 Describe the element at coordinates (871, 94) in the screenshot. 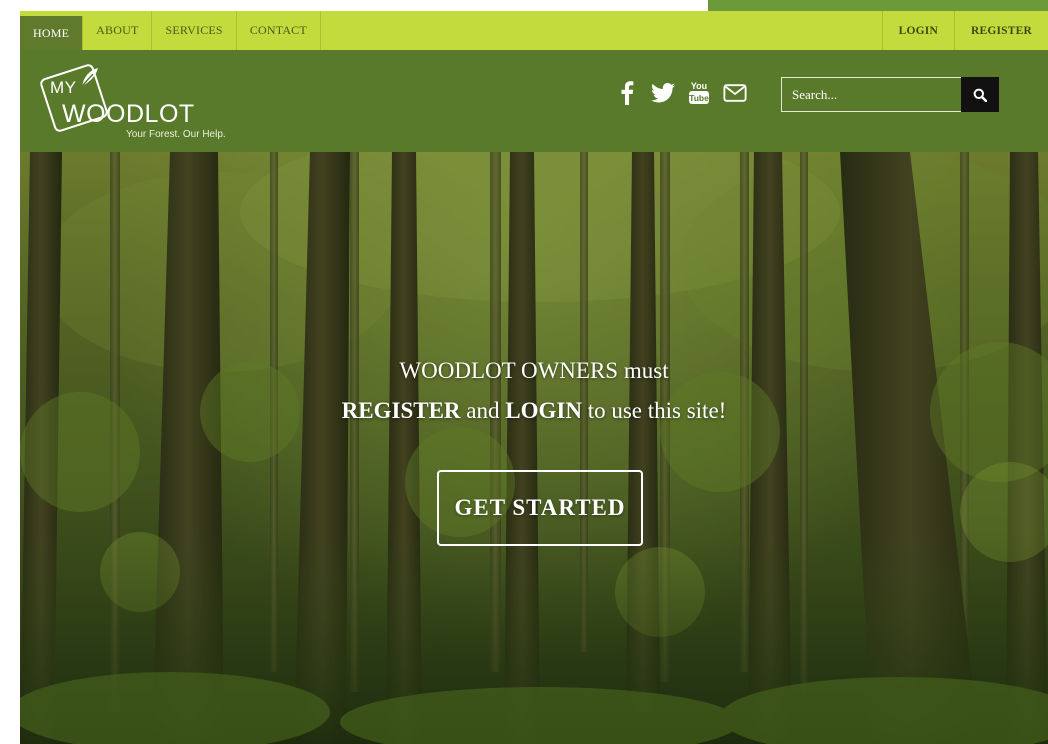

I see `search-input` at that location.